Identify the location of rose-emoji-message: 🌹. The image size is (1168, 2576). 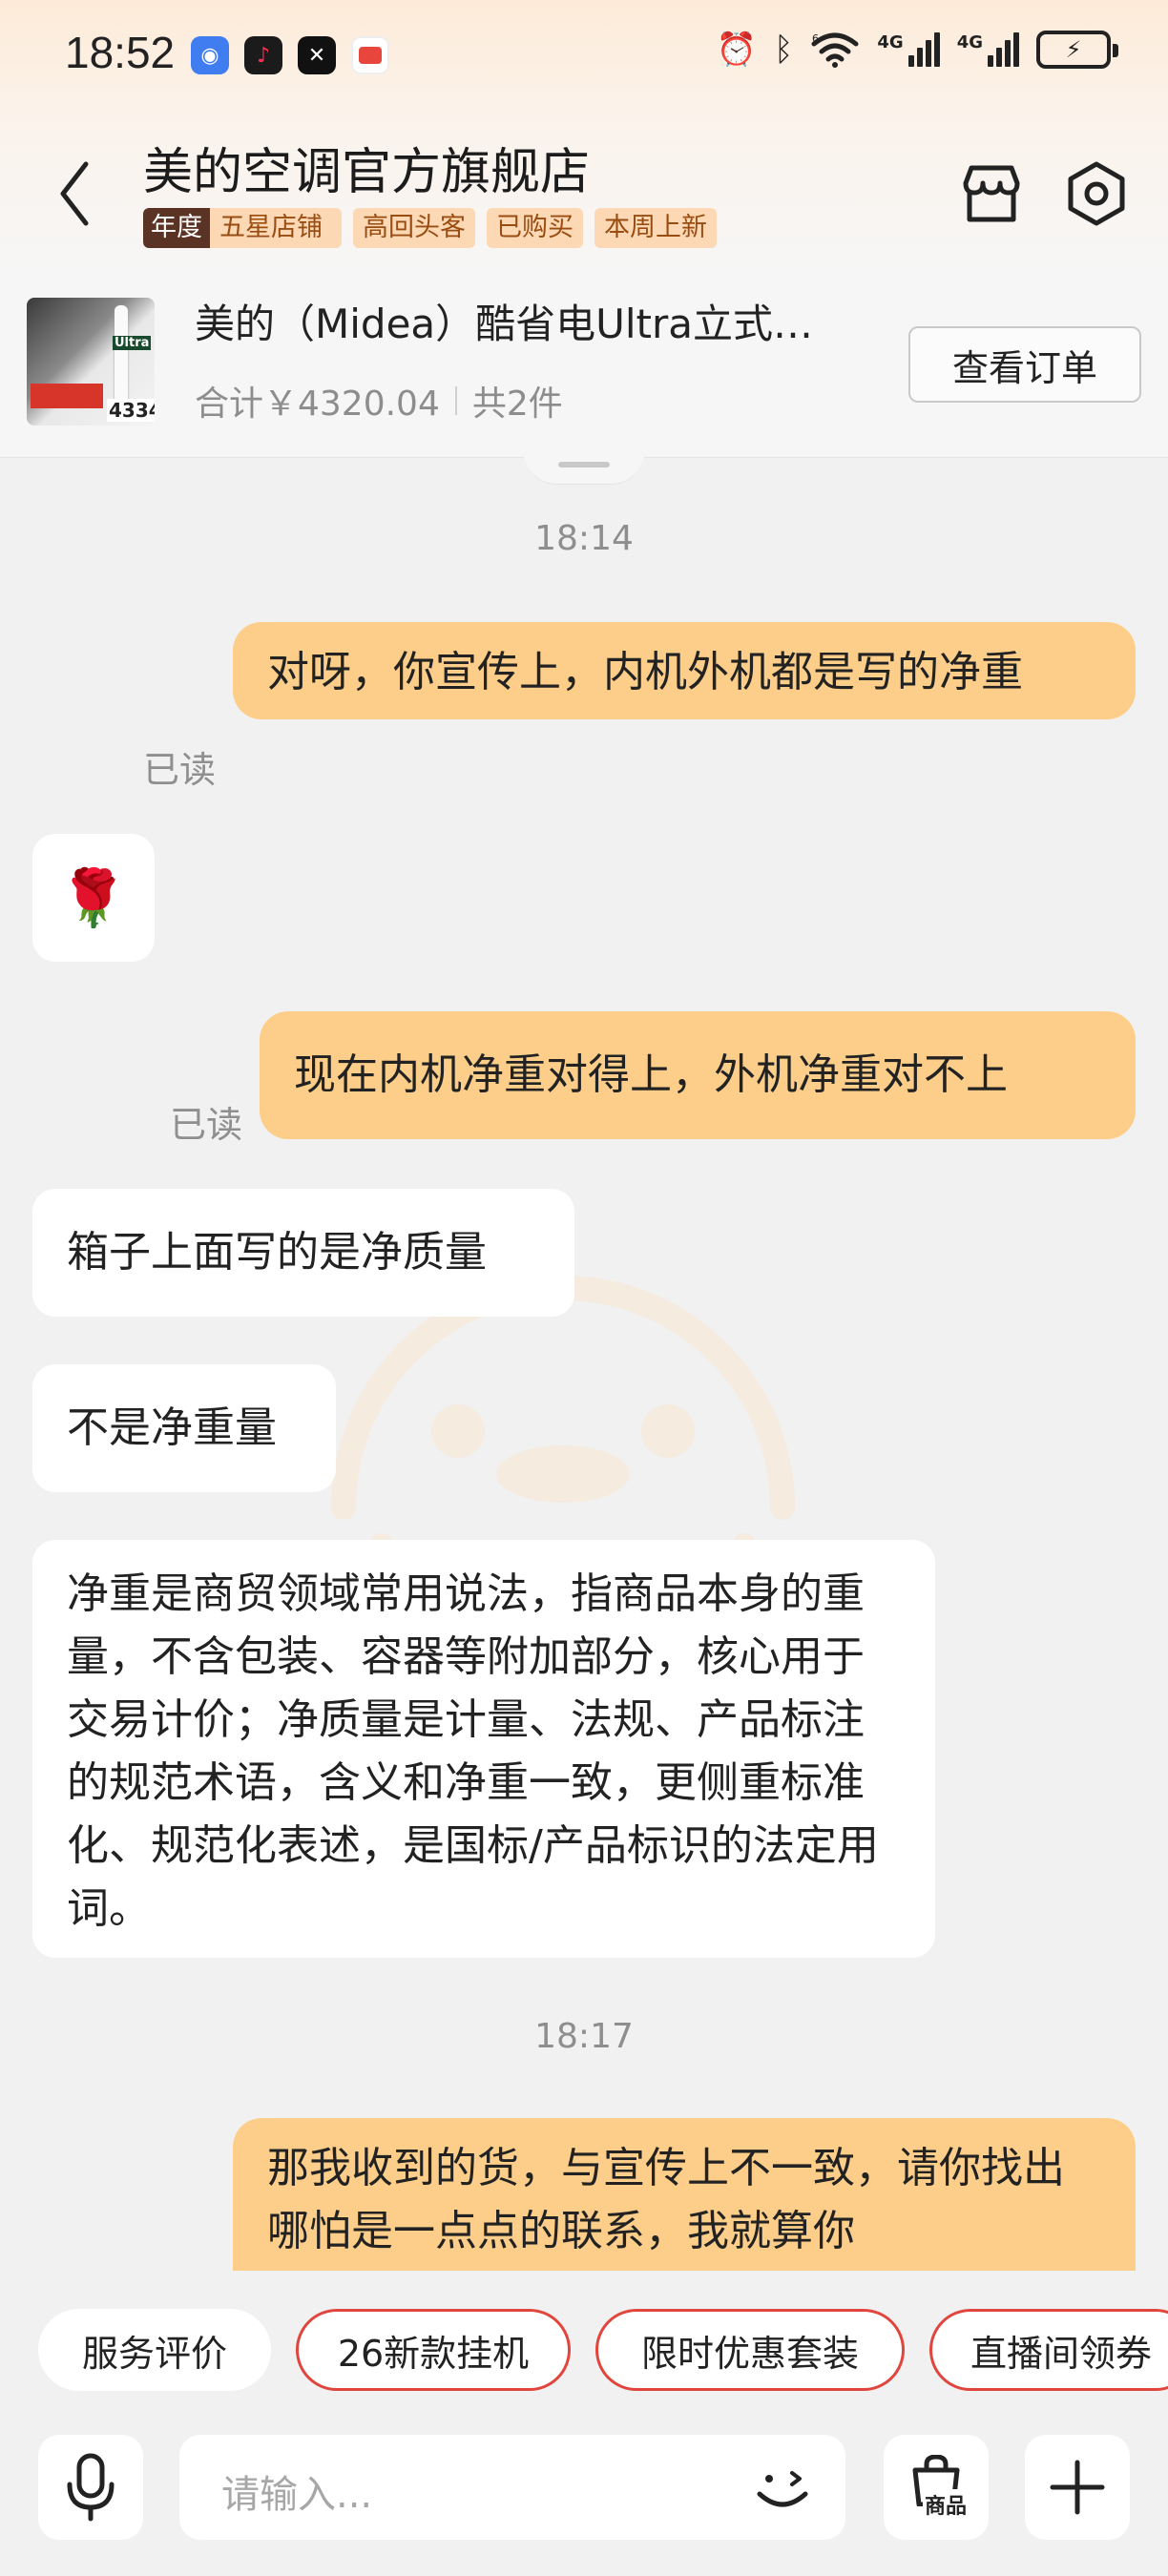
(93, 898).